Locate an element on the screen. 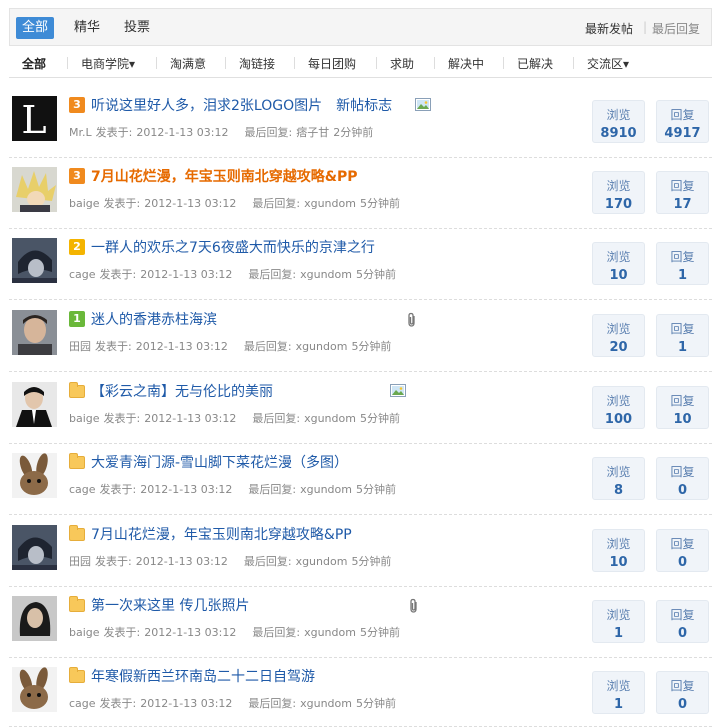 This screenshot has width=726, height=728. reply-count-box: 回复 4917 is located at coordinates (682, 121).